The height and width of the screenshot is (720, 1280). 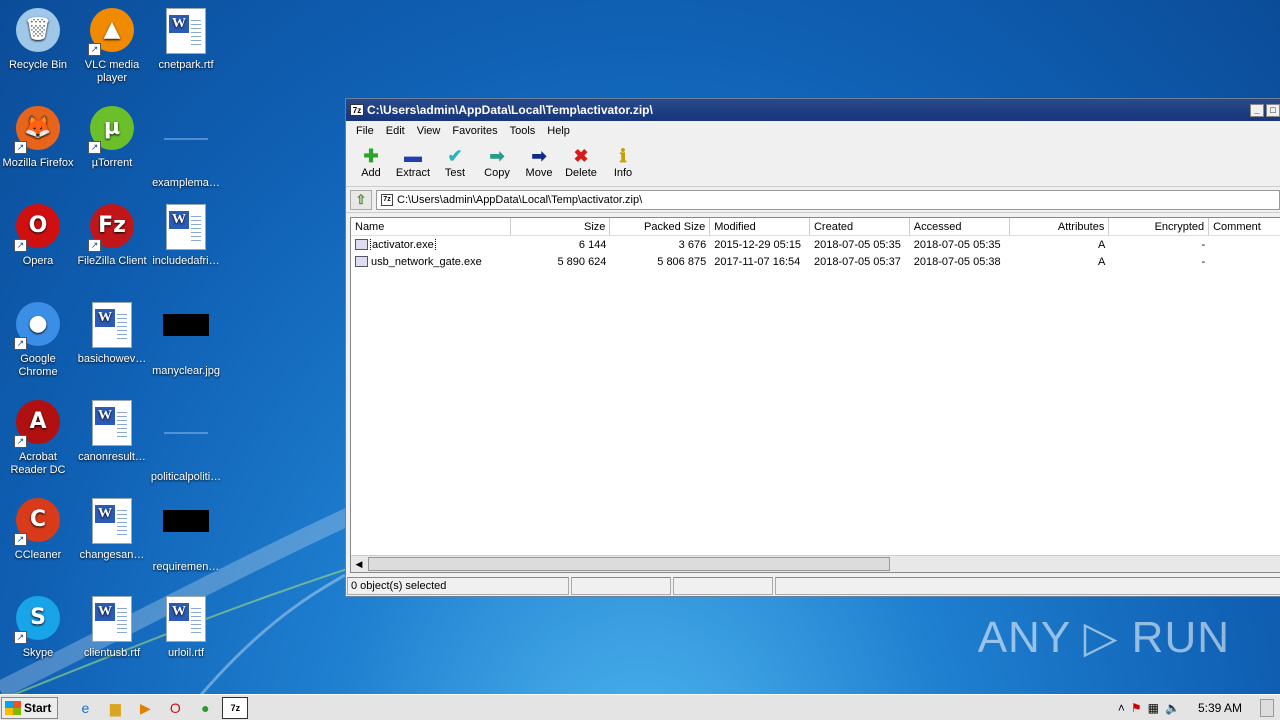 I want to click on test-button: ✔ Test, so click(x=455, y=160).